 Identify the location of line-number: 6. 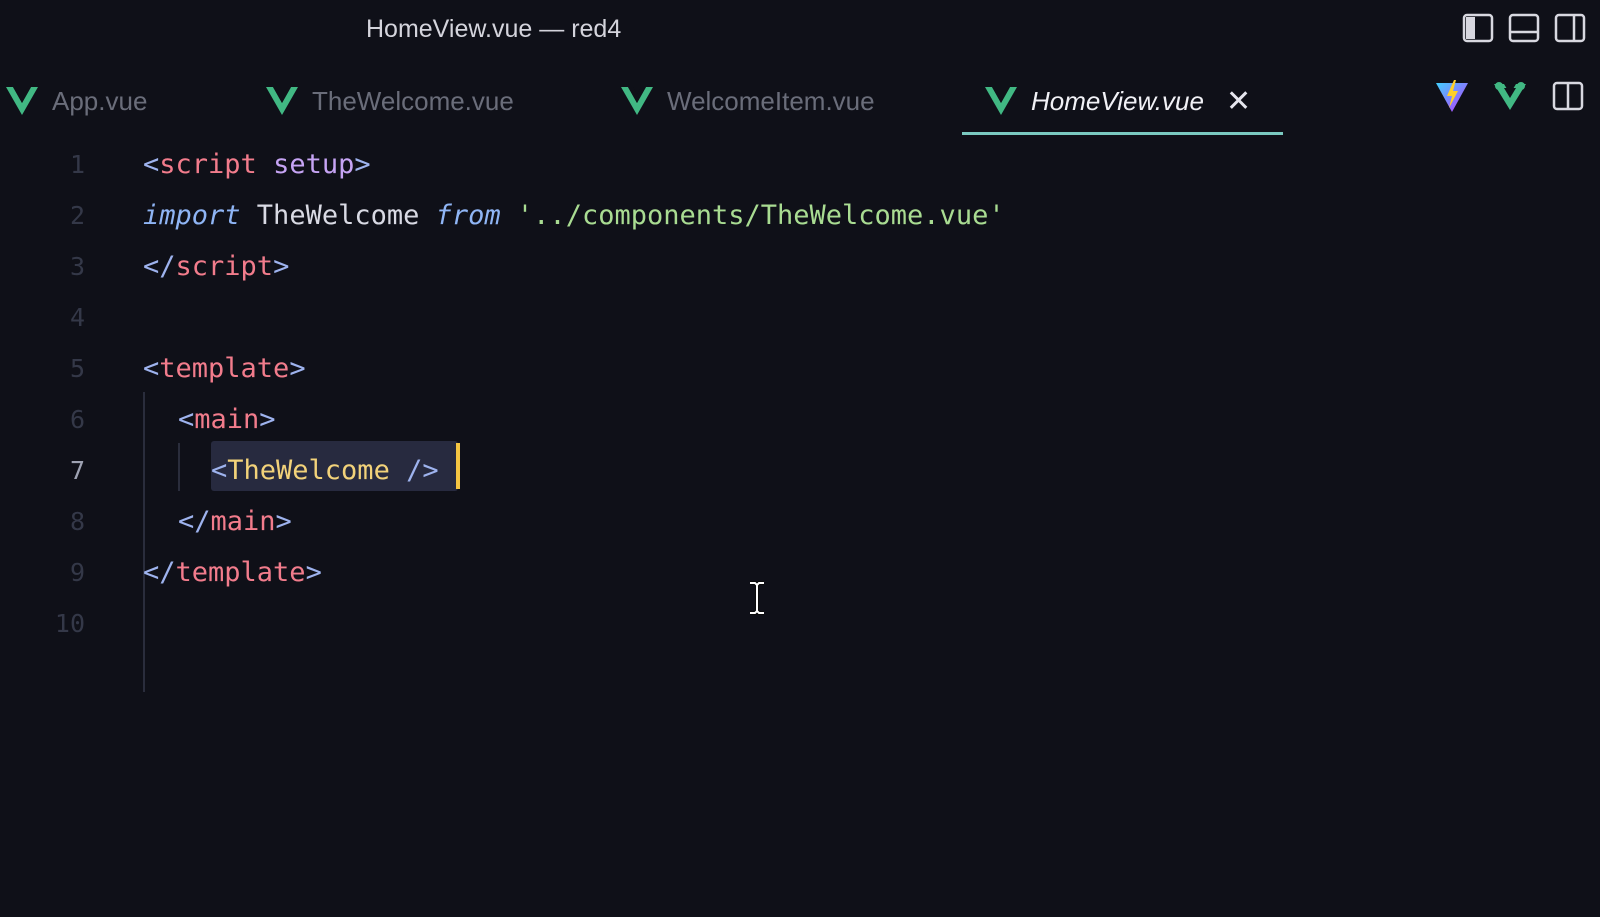
(77, 419).